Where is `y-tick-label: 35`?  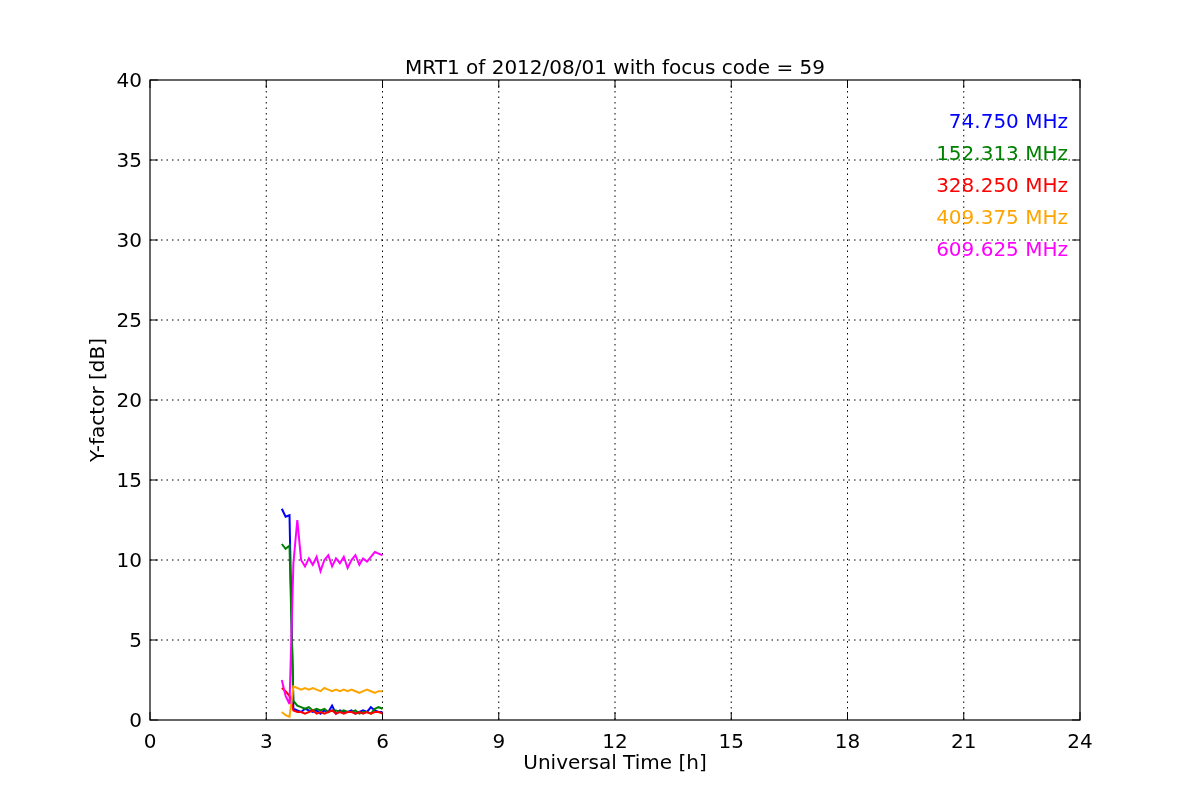 y-tick-label: 35 is located at coordinates (129, 160).